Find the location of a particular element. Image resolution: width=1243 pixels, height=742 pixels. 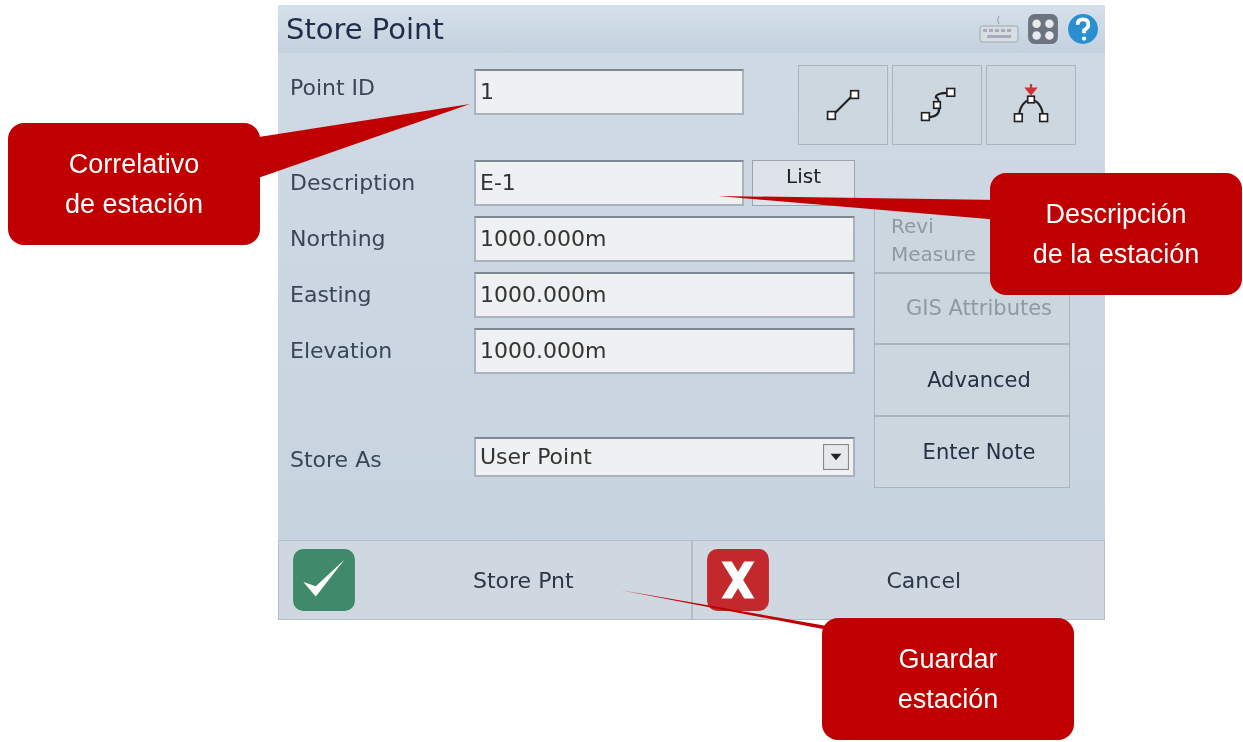

field-label: Elevation is located at coordinates (342, 350).